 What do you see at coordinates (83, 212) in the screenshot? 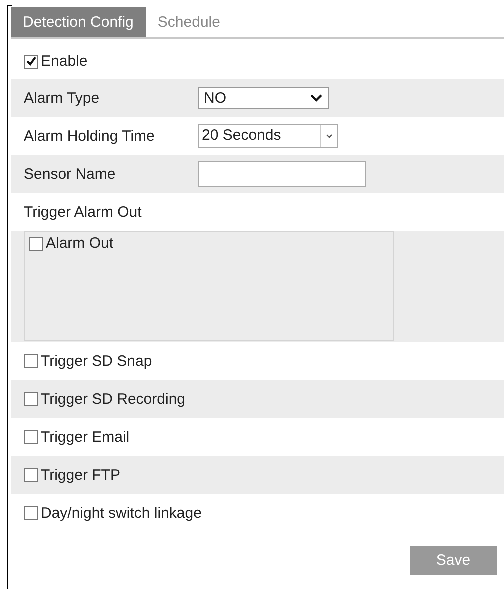
I see `section-label: Trigger Alarm Out` at bounding box center [83, 212].